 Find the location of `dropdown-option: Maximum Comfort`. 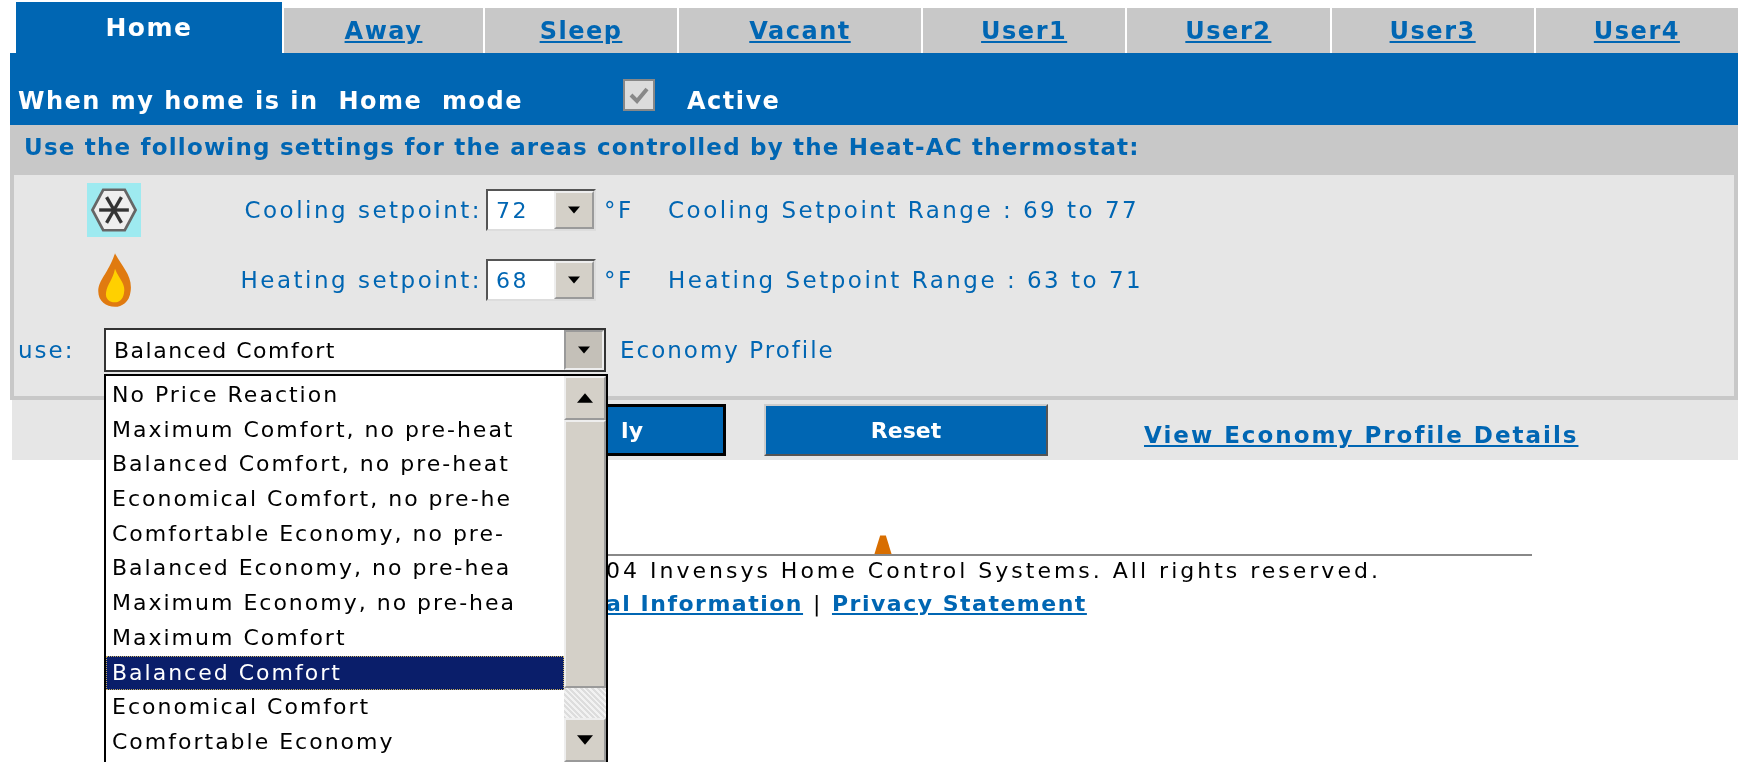

dropdown-option: Maximum Comfort is located at coordinates (335, 638).